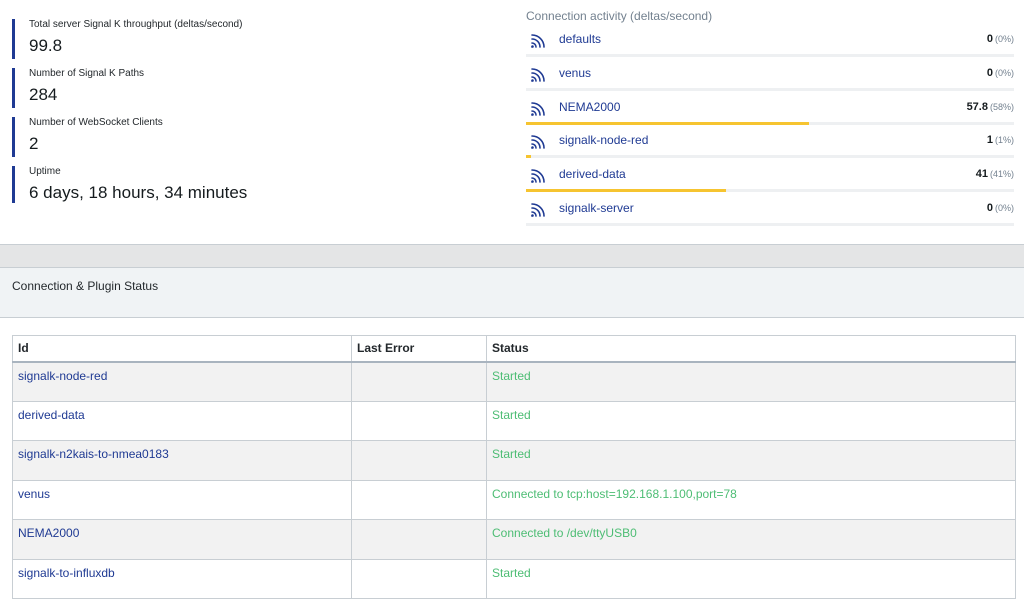  I want to click on row-id-link: signalk-node-red, so click(182, 381).